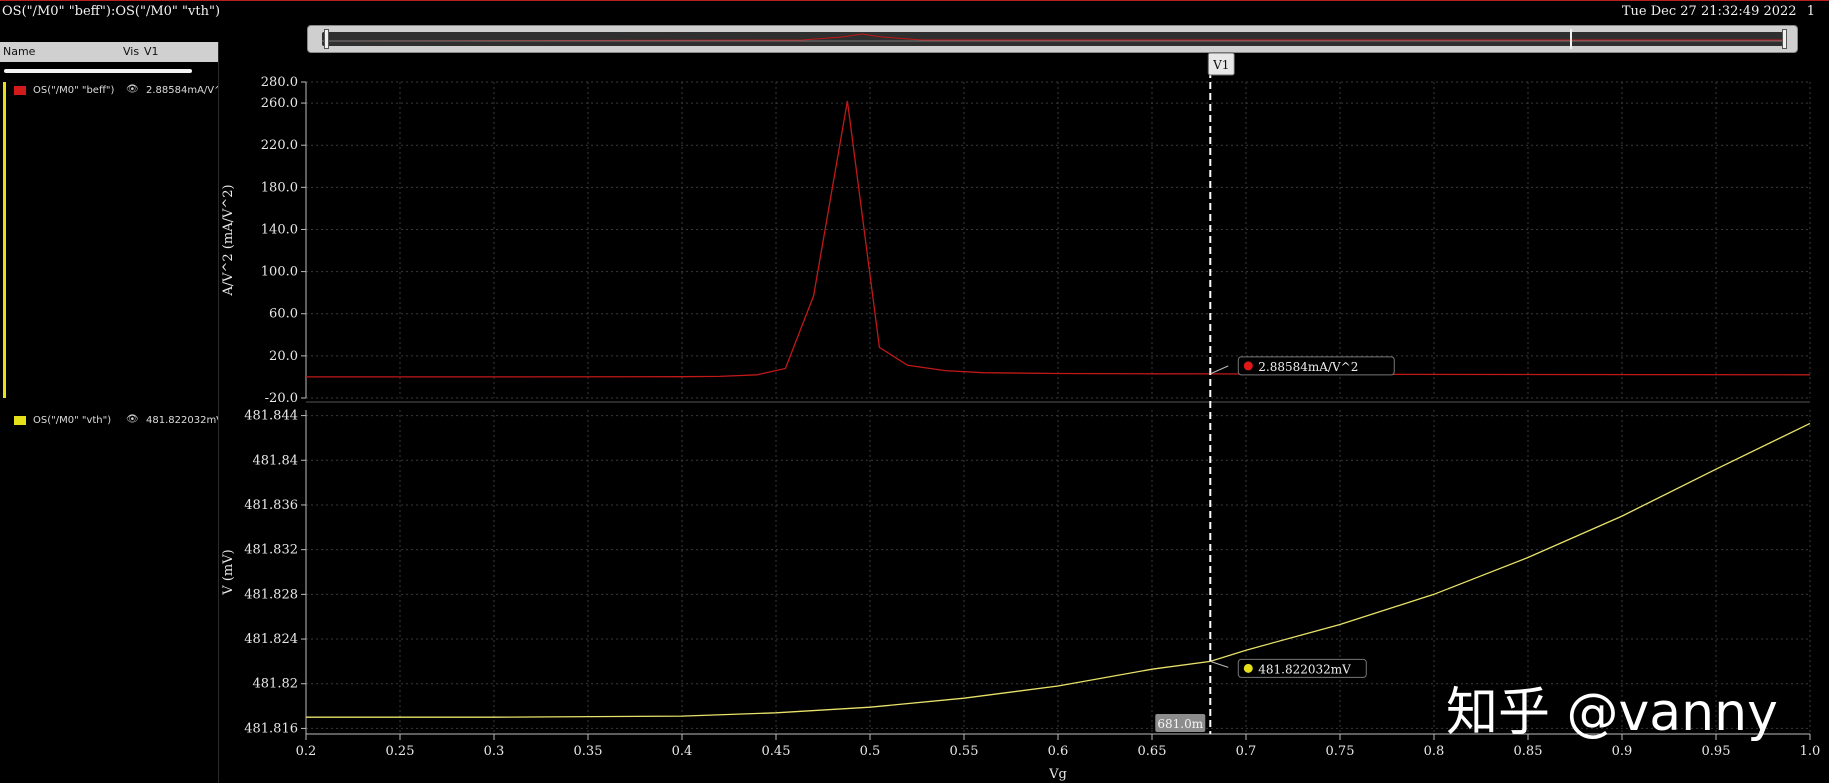 The image size is (1829, 783). I want to click on x-tick-label: 1.0, so click(1810, 751).